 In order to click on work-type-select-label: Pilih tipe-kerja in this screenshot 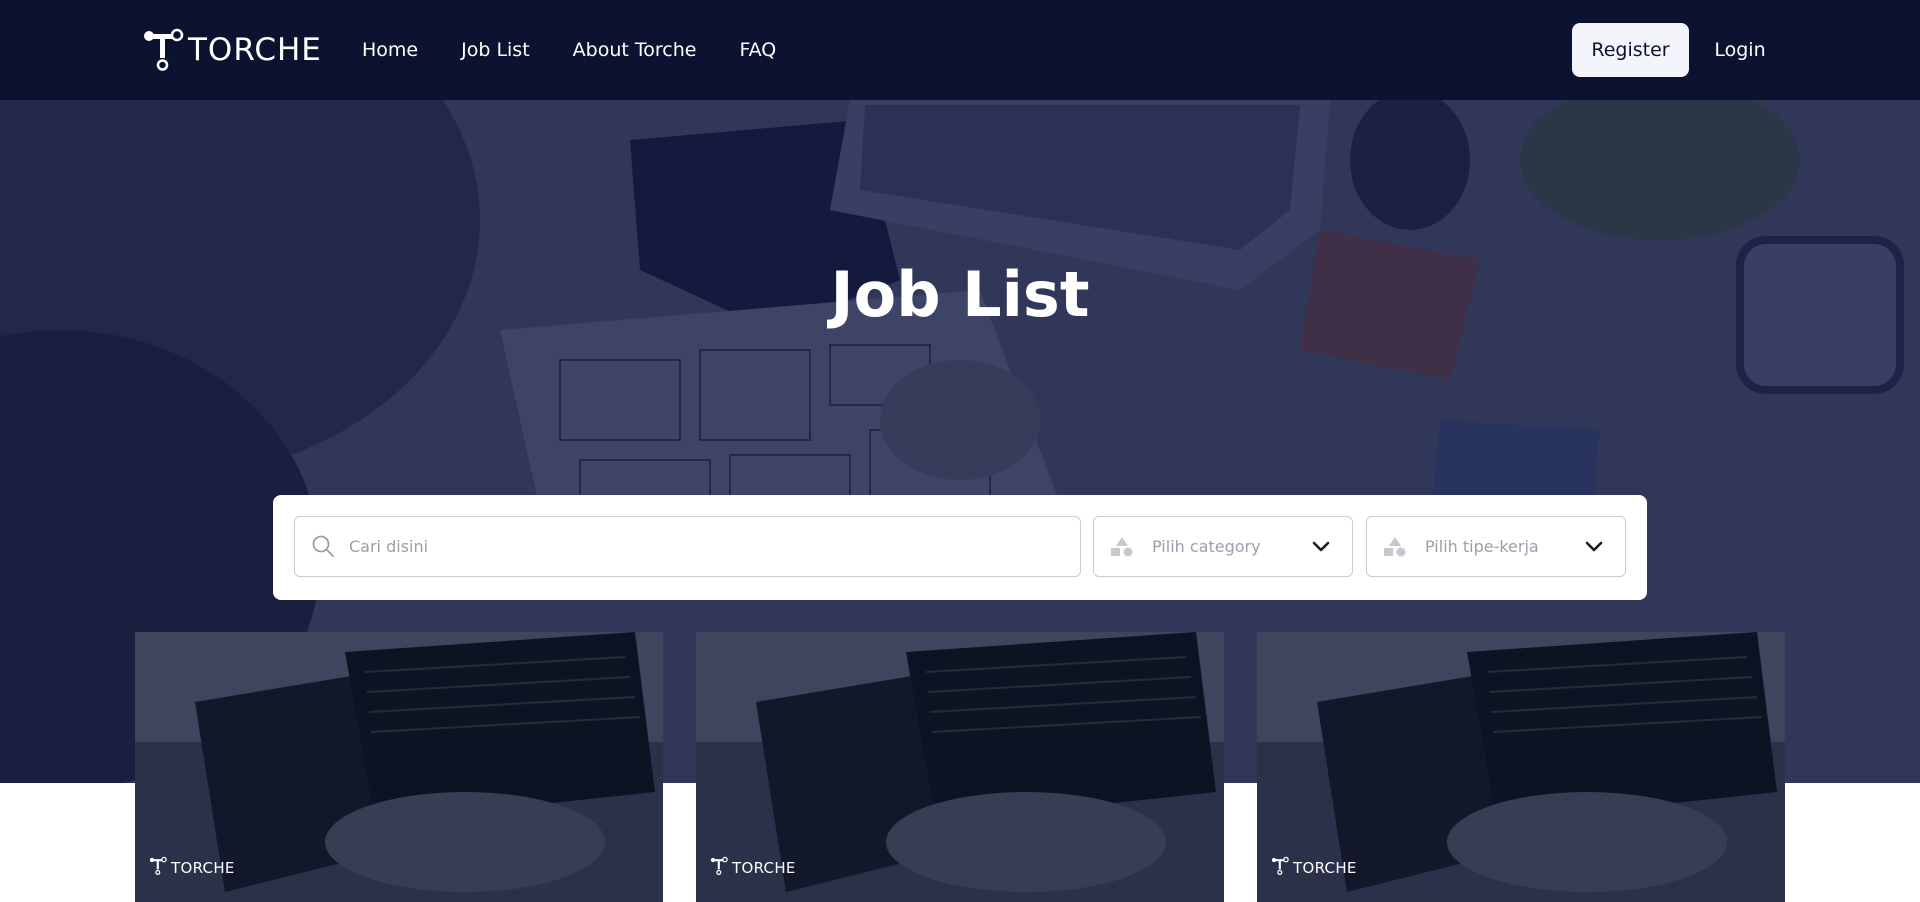, I will do `click(1482, 546)`.